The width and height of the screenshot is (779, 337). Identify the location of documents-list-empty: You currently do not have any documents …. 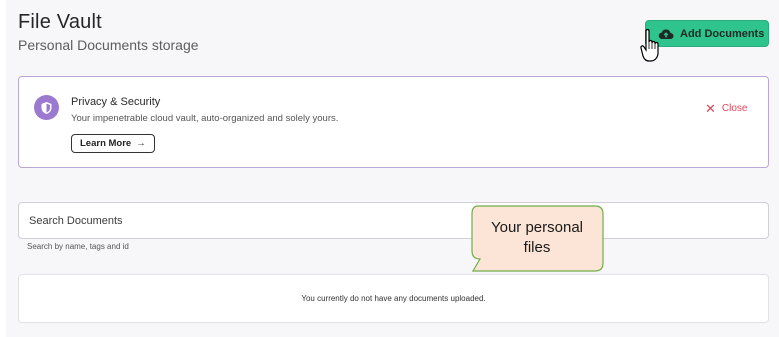
(393, 298).